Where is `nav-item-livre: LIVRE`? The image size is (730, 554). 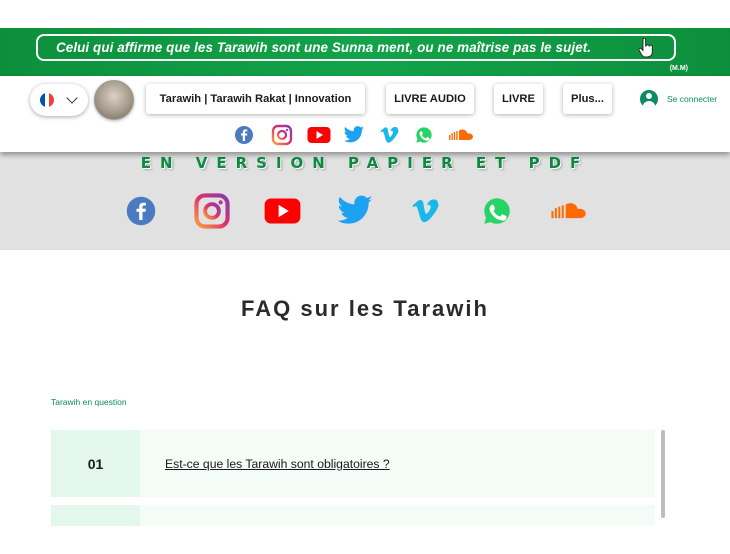
nav-item-livre: LIVRE is located at coordinates (518, 99).